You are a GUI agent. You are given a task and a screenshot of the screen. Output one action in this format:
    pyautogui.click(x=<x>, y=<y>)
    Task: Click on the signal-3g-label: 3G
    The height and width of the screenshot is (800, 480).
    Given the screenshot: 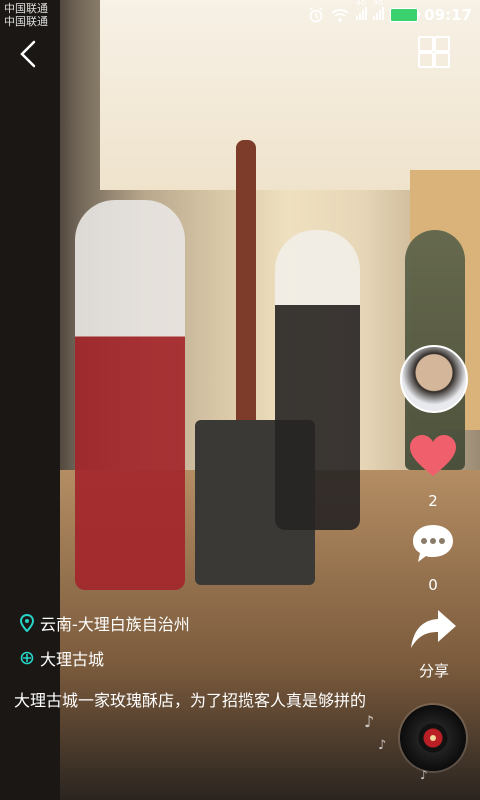 What is the action you would take?
    pyautogui.click(x=378, y=3)
    